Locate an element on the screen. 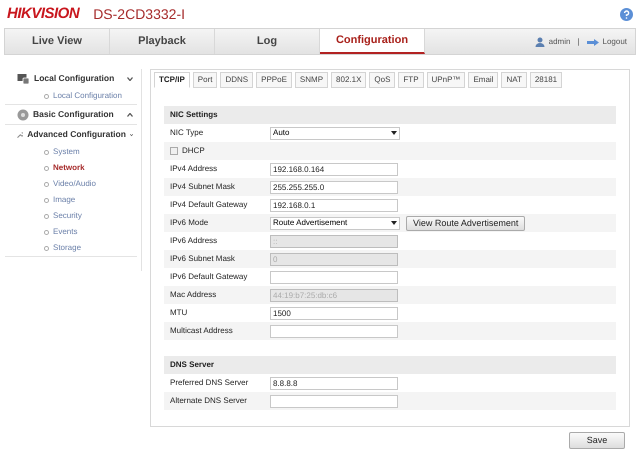 The image size is (640, 455). checkbox is located at coordinates (174, 151).